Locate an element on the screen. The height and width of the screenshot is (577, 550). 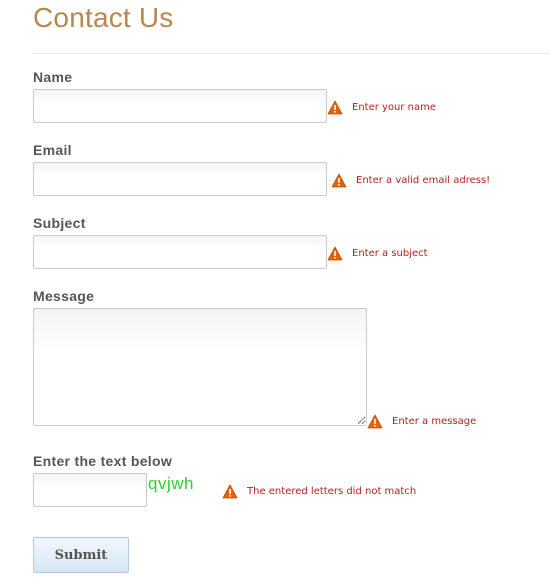
name-error: Enter your name is located at coordinates (381, 107).